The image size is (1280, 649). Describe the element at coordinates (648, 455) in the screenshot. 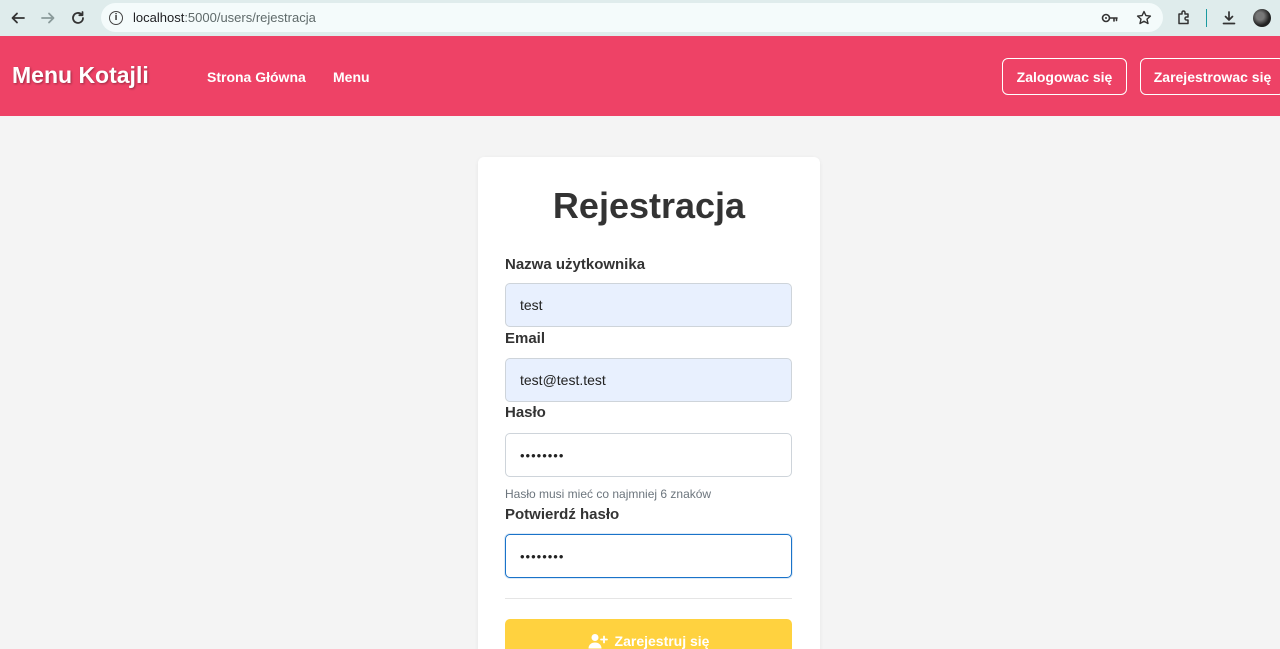

I see `password-input: ••••••••` at that location.